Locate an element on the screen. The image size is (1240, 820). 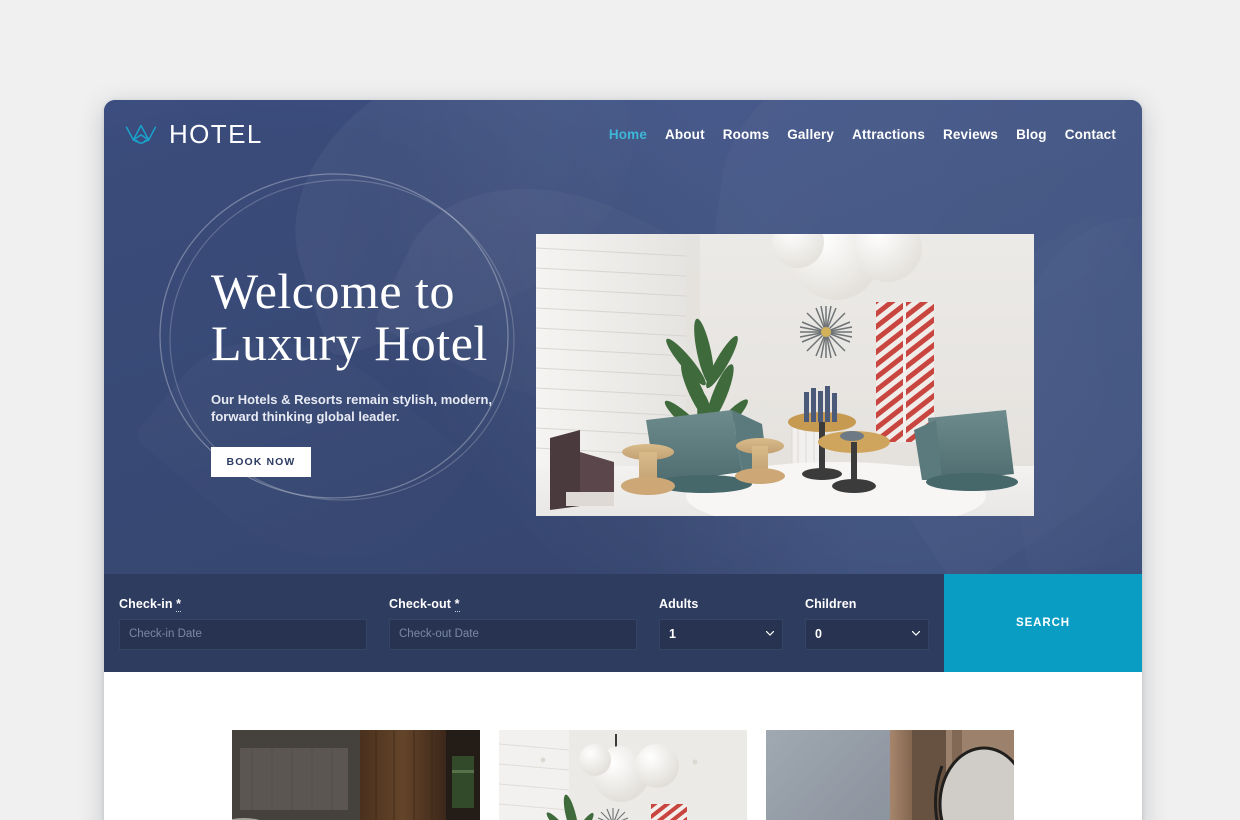
children-select: 012345 is located at coordinates (867, 634).